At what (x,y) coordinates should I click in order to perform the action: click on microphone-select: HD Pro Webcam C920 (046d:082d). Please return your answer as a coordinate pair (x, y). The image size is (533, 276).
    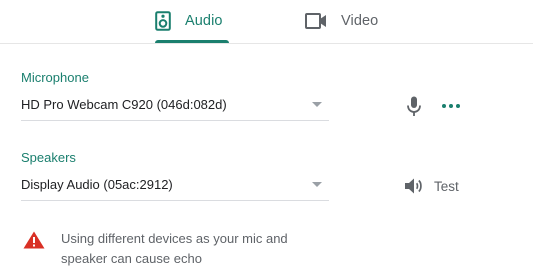
    Looking at the image, I should click on (175, 106).